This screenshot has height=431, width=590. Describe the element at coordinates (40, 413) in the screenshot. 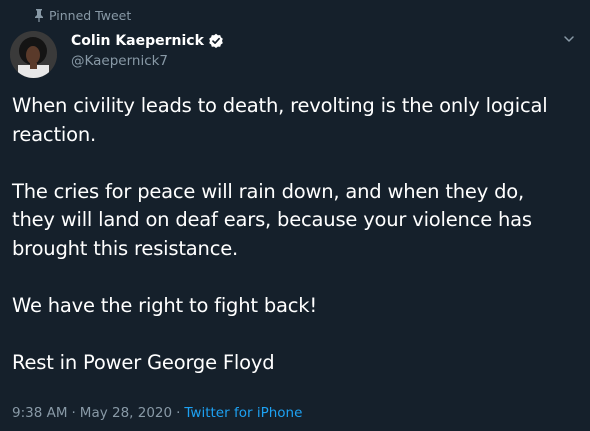

I see `tweet-time: 9:38 AM` at that location.